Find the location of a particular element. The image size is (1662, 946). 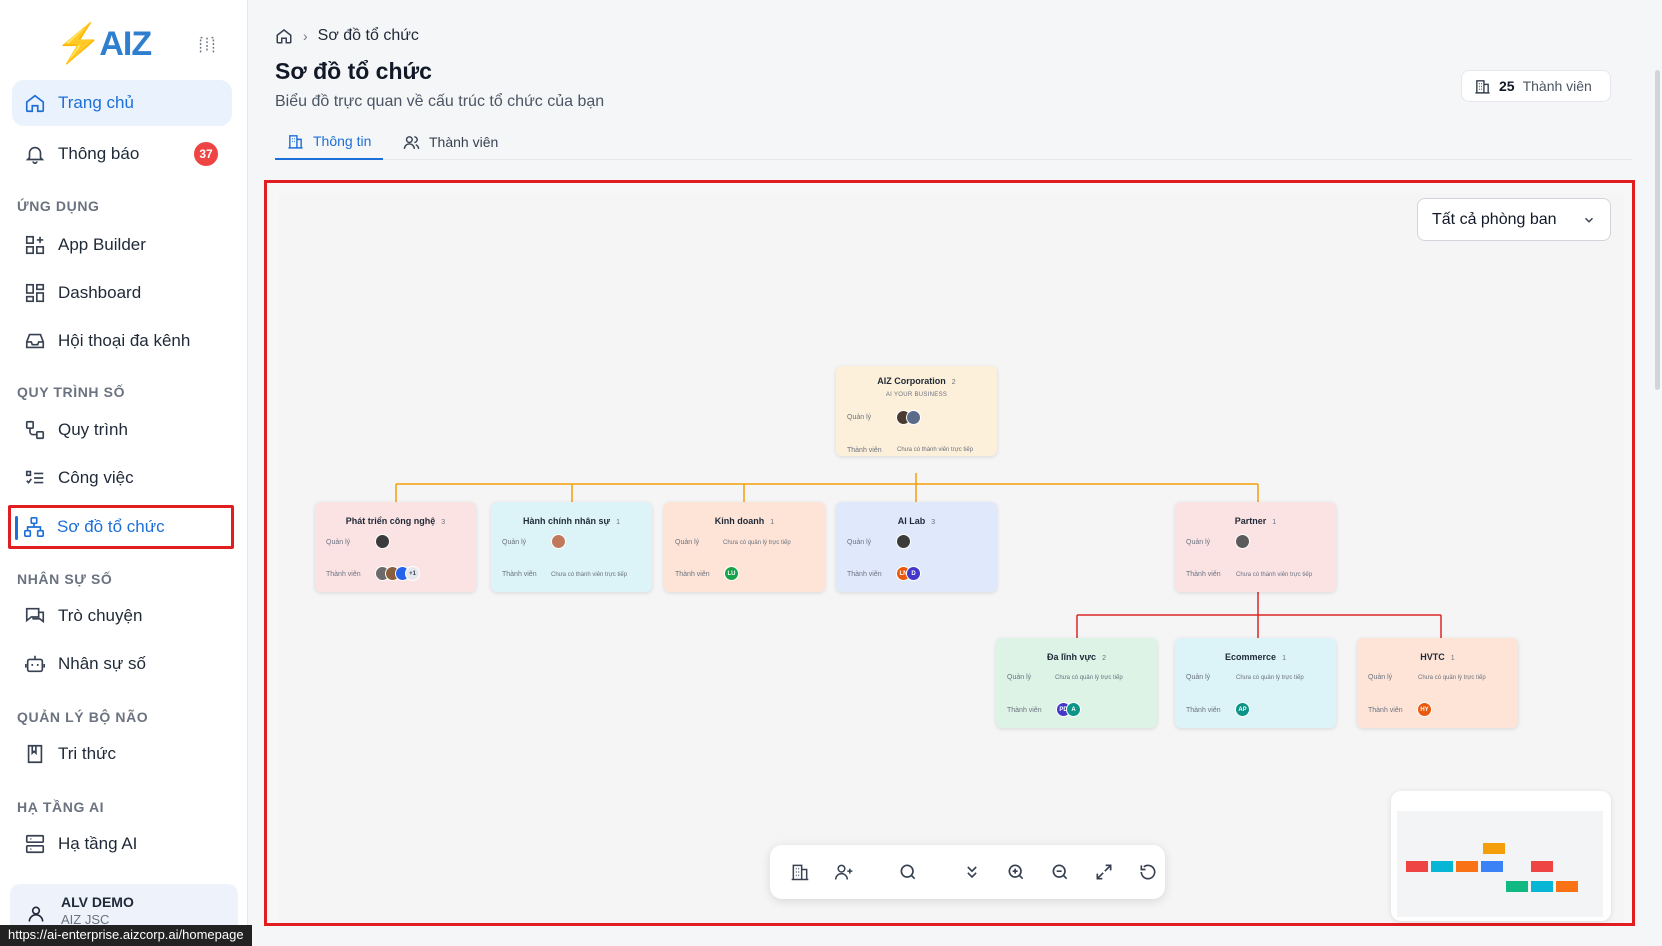

member-avatars: LU is located at coordinates (731, 573).